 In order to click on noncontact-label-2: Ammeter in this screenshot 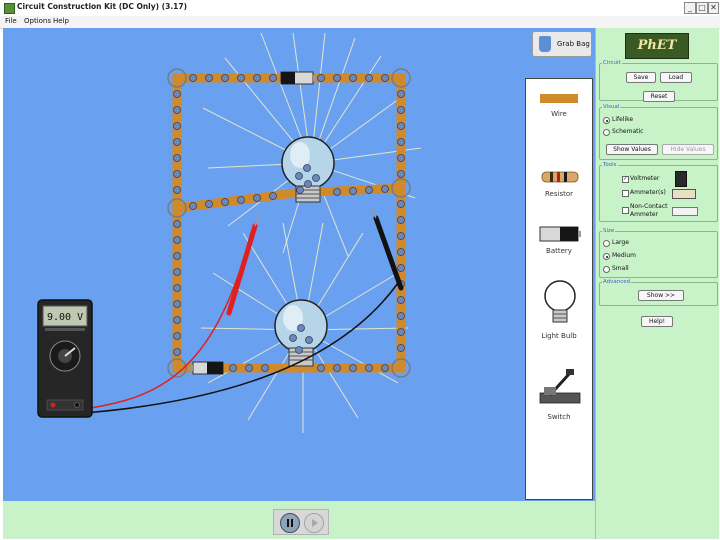, I will do `click(644, 214)`.